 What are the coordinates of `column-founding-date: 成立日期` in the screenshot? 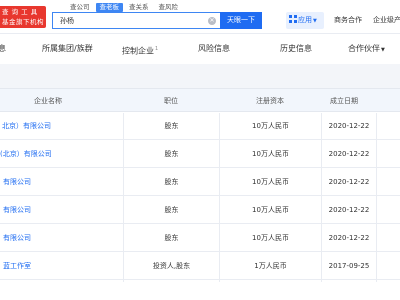 It's located at (344, 101).